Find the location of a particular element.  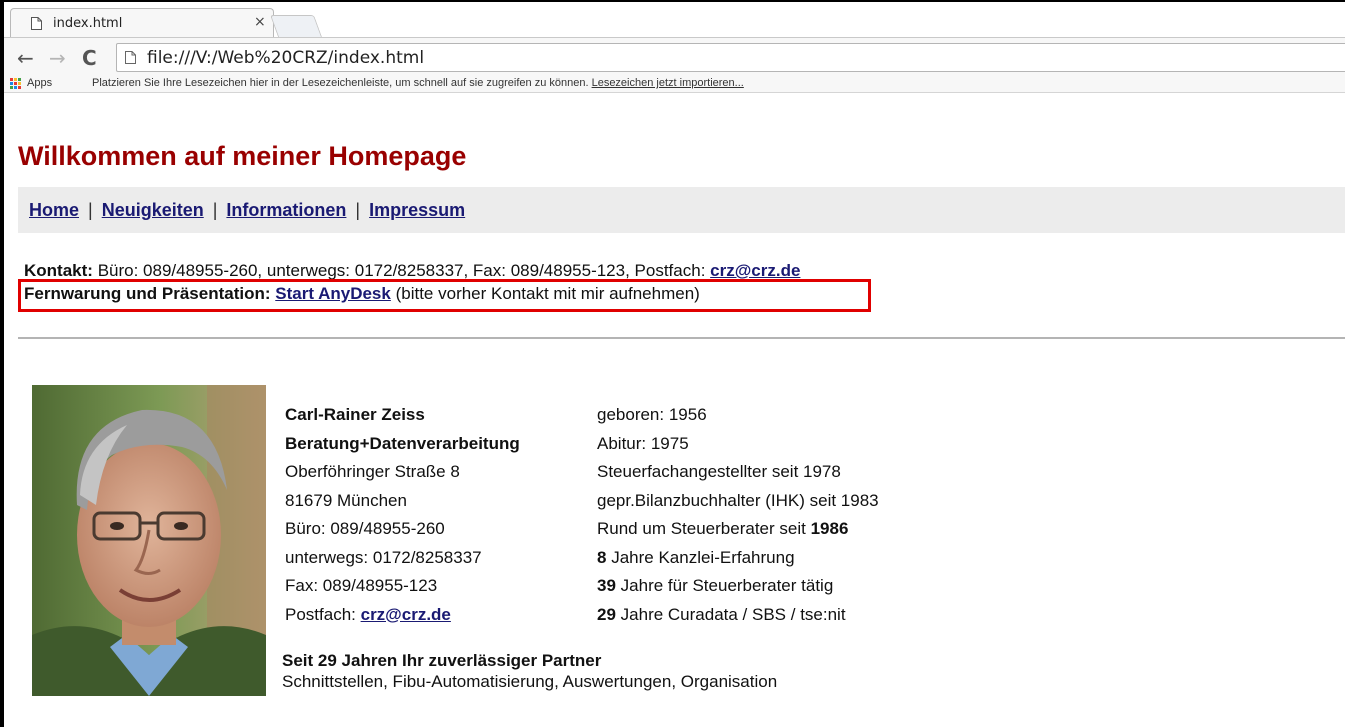

fact-kanzlei-text: Jahre Kanzlei-Erfahrung is located at coordinates (703, 557).